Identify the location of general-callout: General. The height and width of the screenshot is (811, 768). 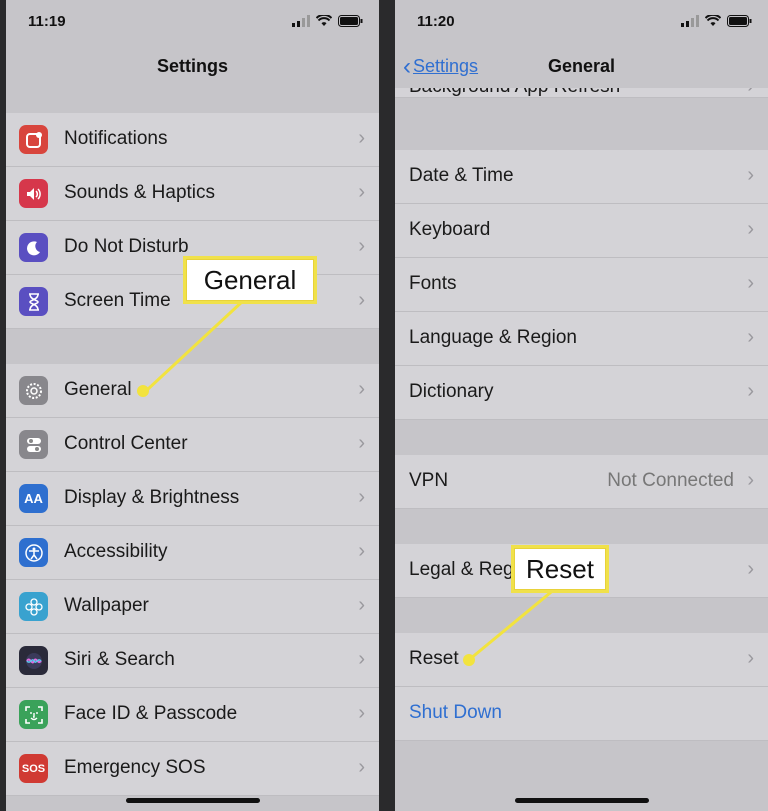
(250, 280).